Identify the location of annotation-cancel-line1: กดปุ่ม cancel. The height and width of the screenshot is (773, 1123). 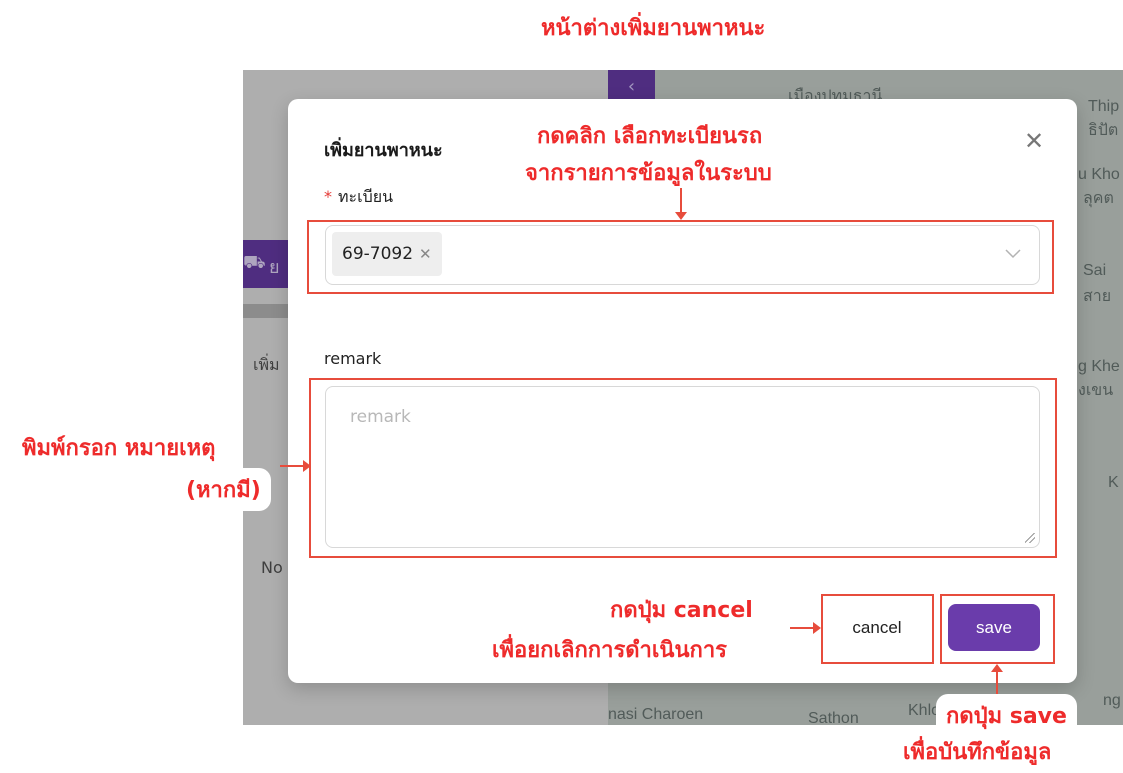
(681, 610).